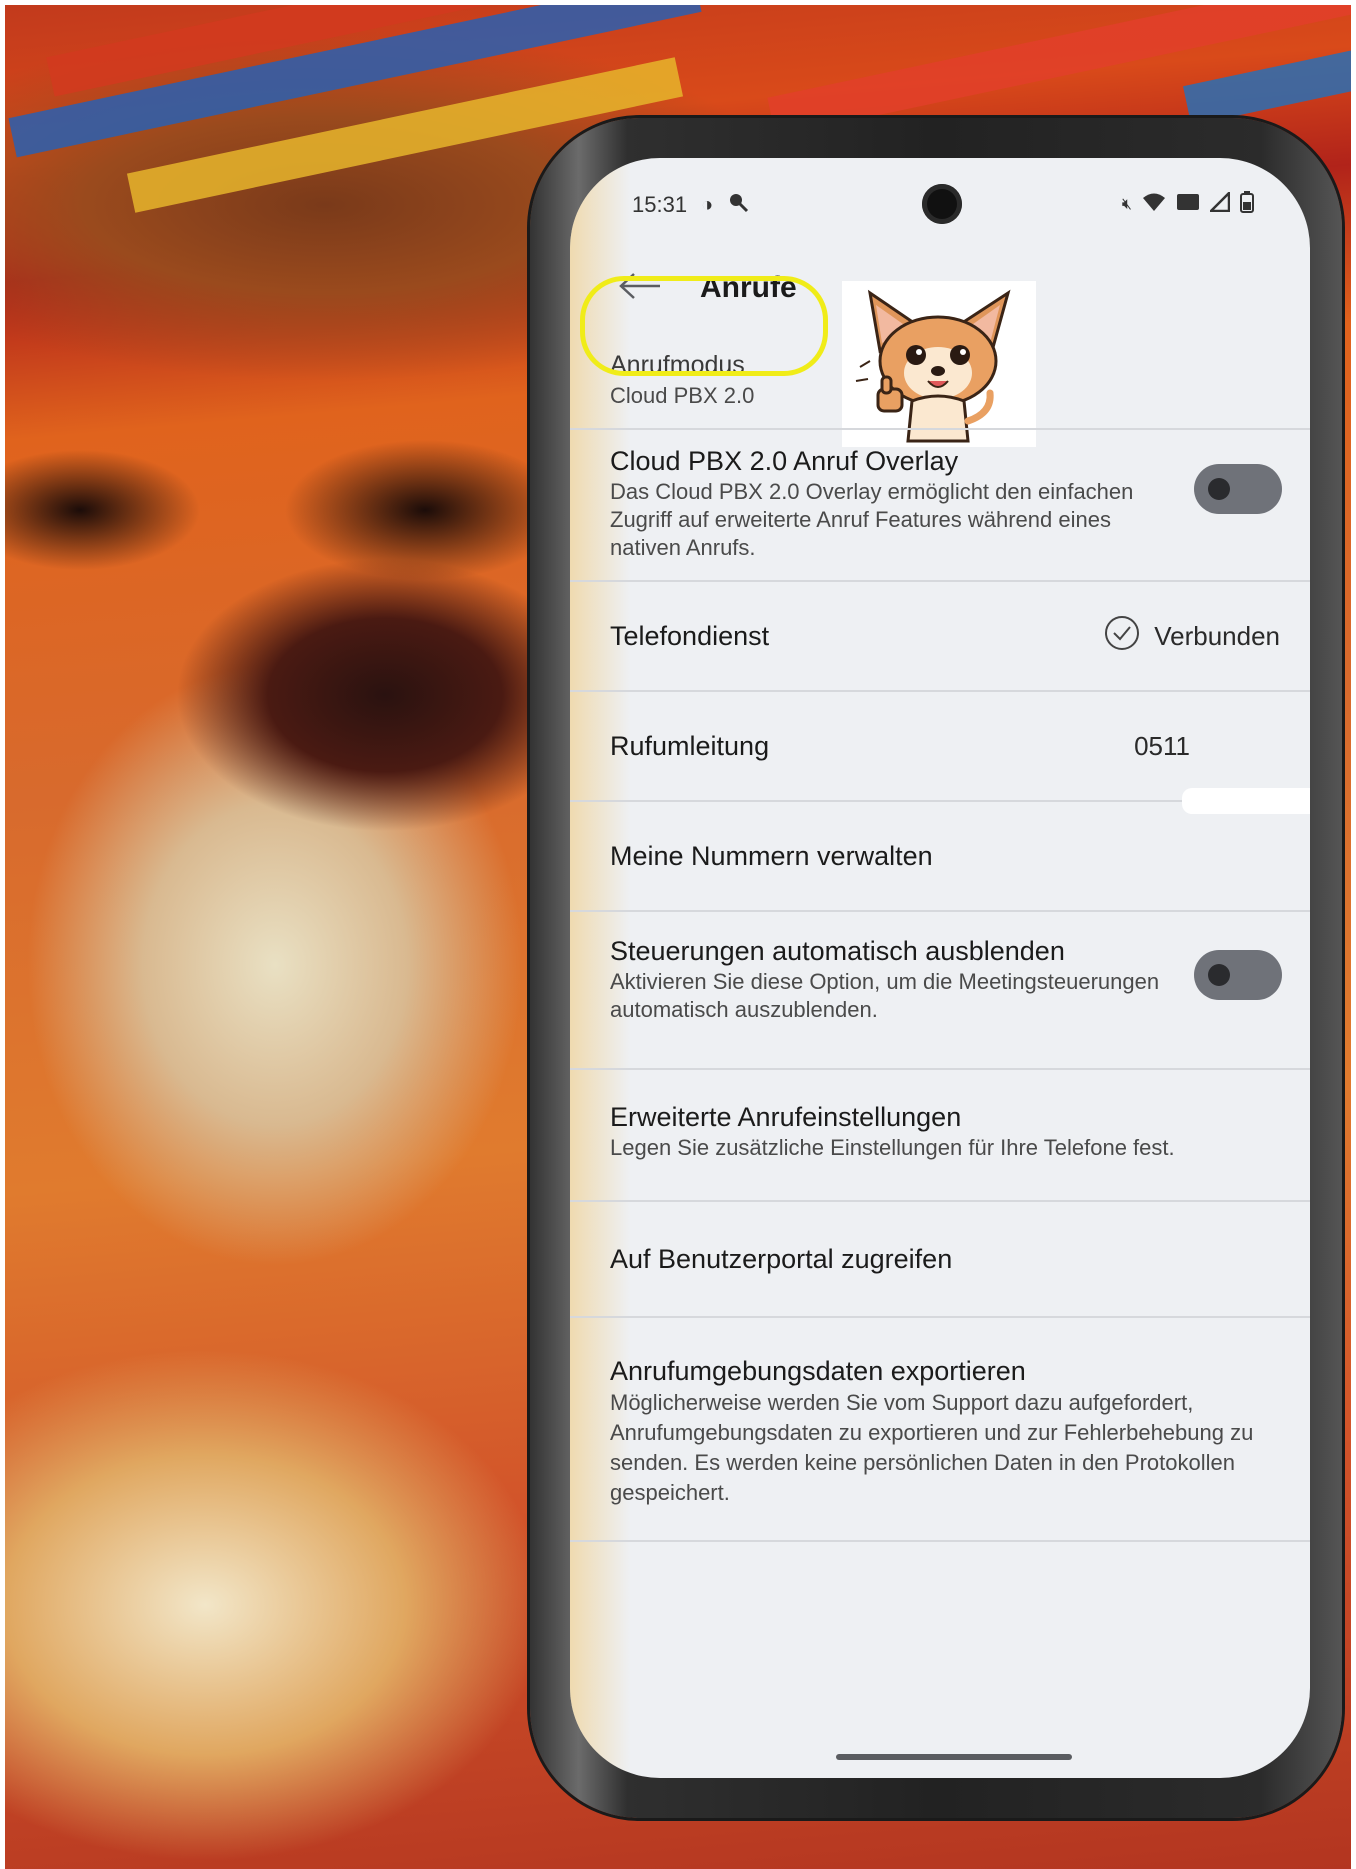 This screenshot has height=1869, width=1356. Describe the element at coordinates (1122, 636) in the screenshot. I see `check-circle-icon` at that location.